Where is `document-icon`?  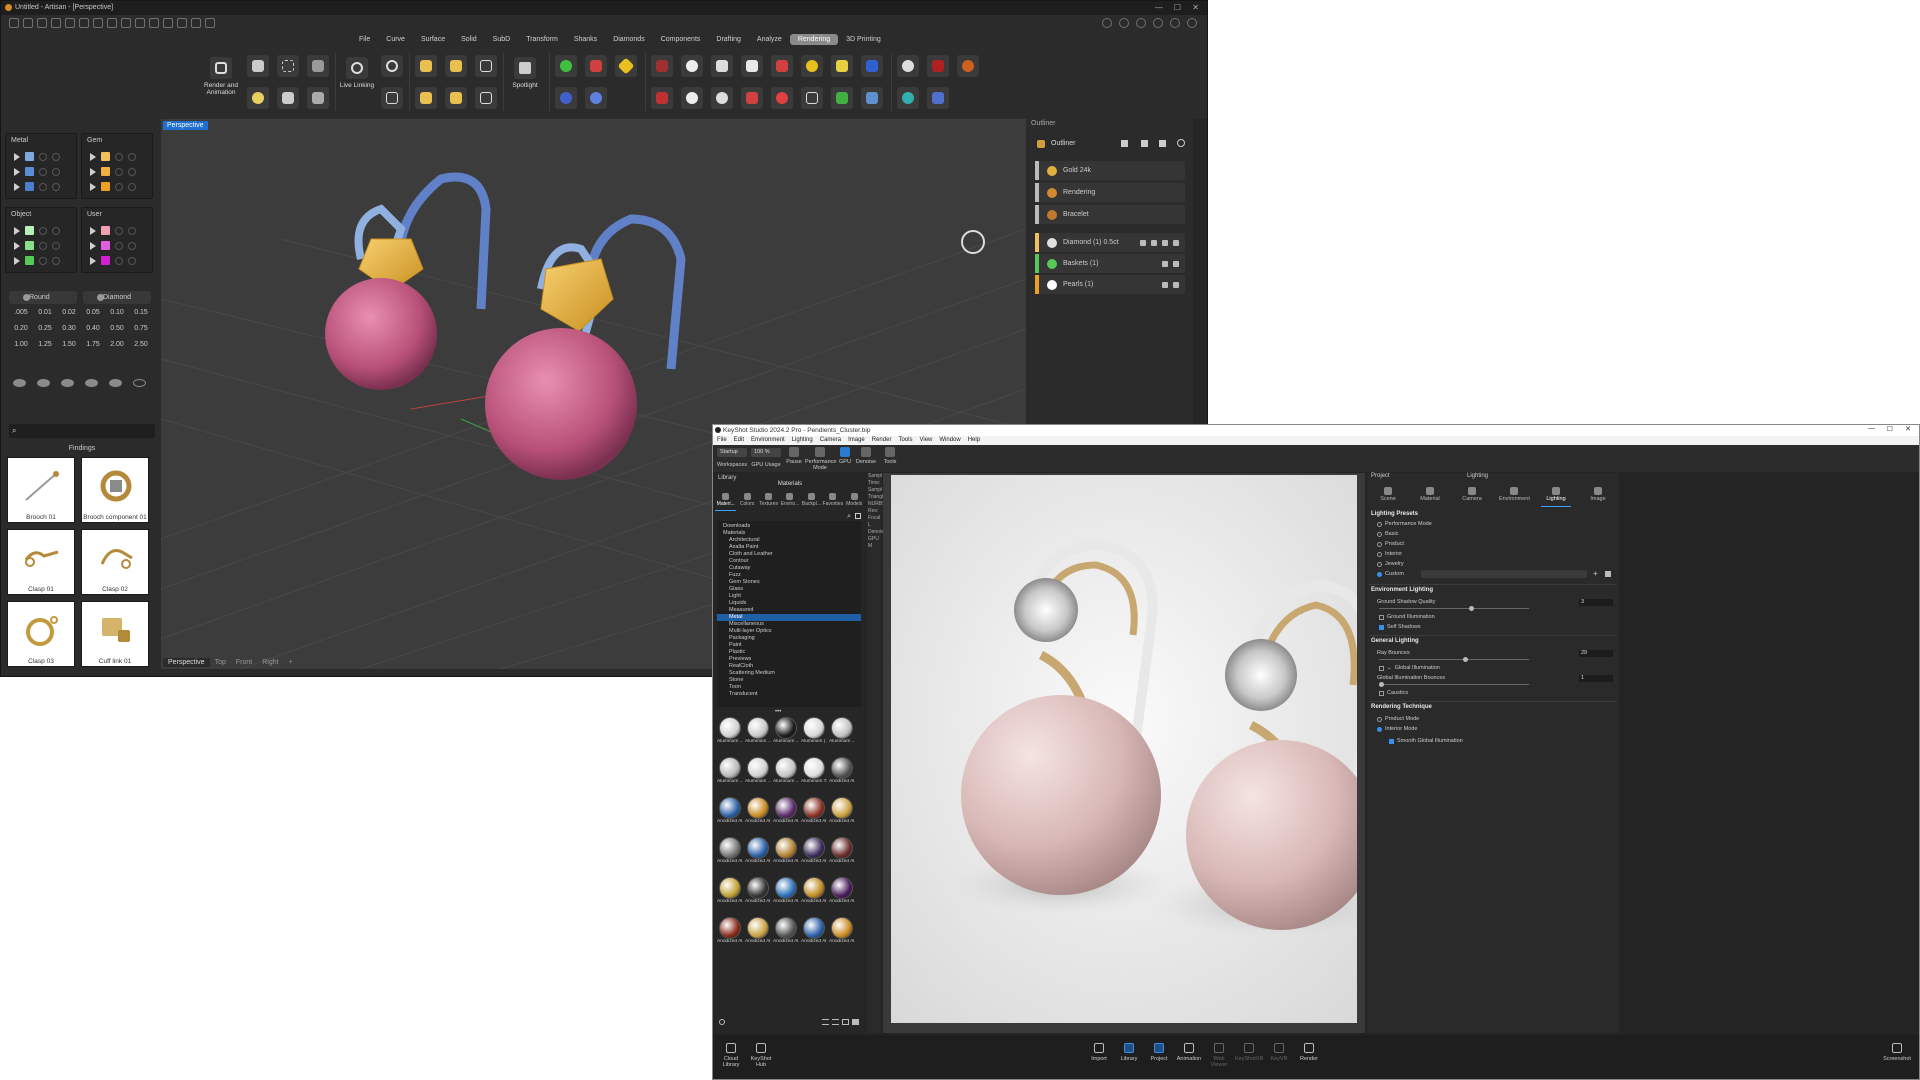 document-icon is located at coordinates (486, 66).